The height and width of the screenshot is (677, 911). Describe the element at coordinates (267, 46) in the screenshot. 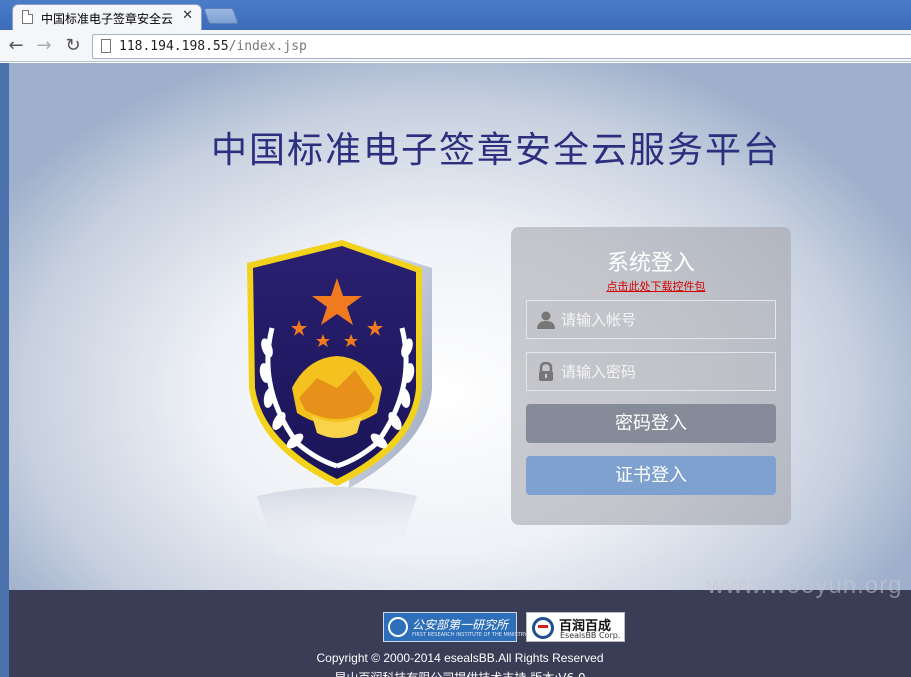

I see `url-path: /index.jsp` at that location.